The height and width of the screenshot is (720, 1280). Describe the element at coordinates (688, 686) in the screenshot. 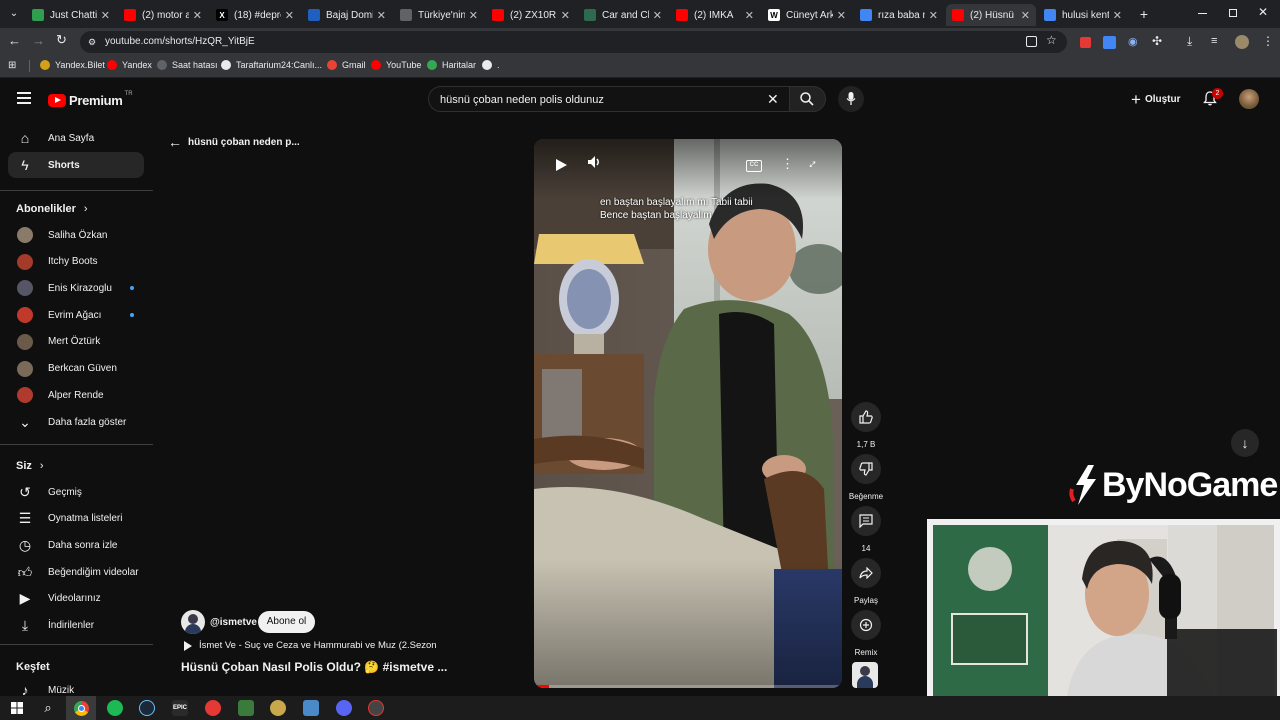

I see `progress-bar-track` at that location.